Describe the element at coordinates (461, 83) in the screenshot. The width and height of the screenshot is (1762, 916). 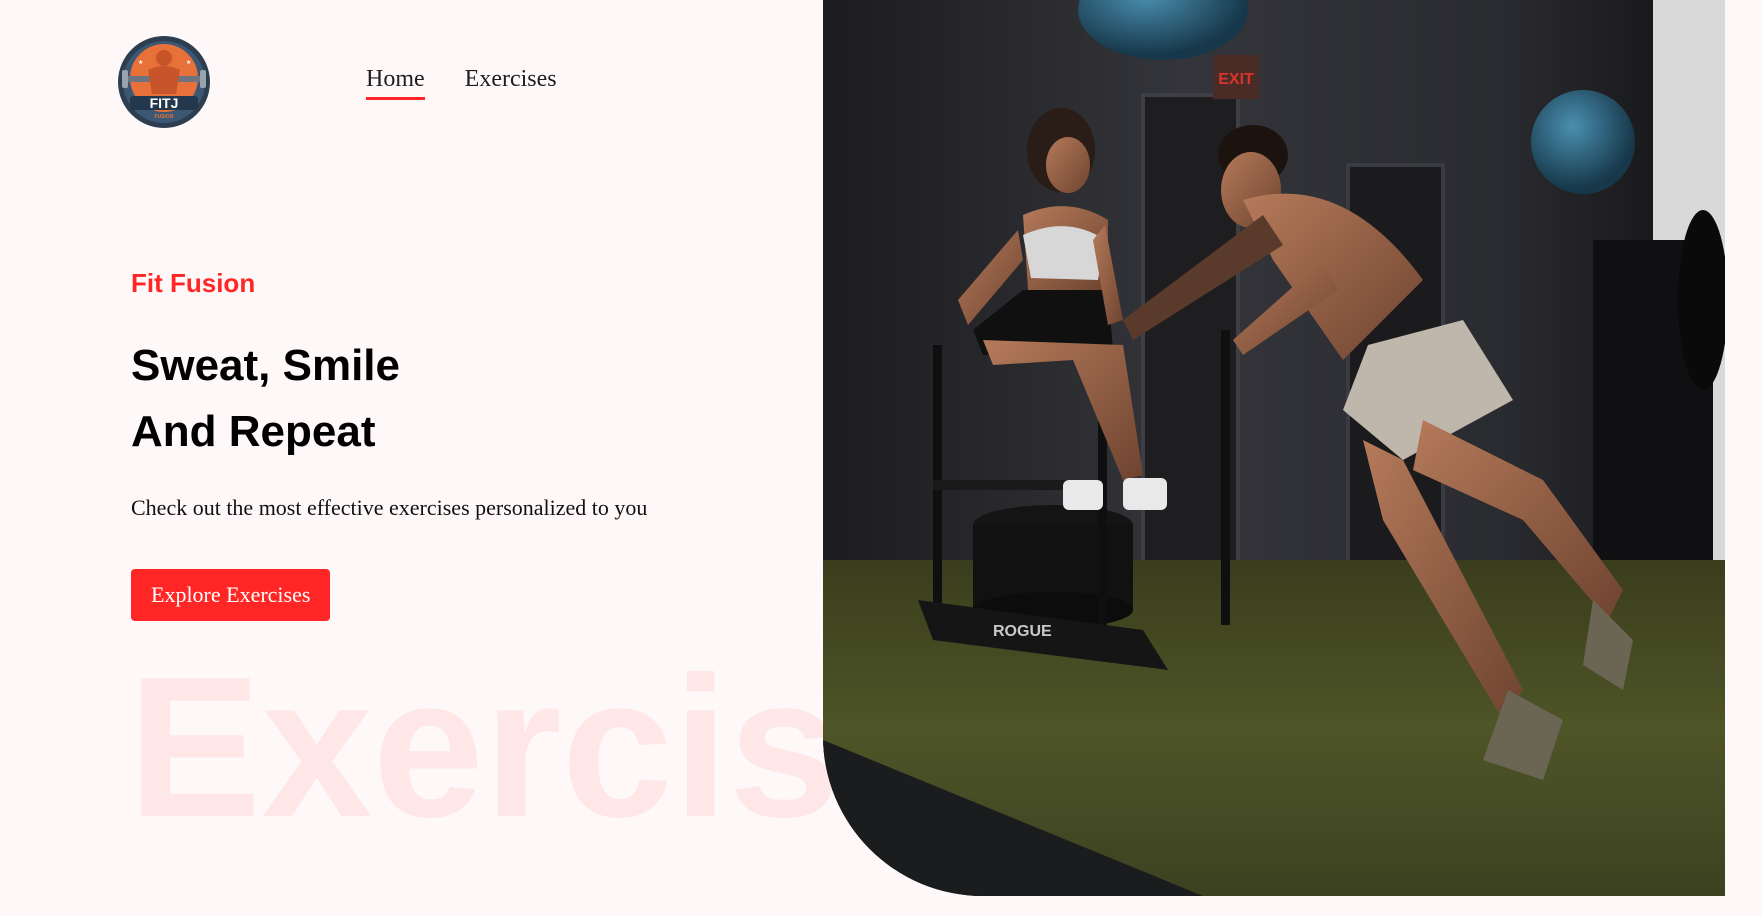
I see `main-nav: Home Exercises` at that location.